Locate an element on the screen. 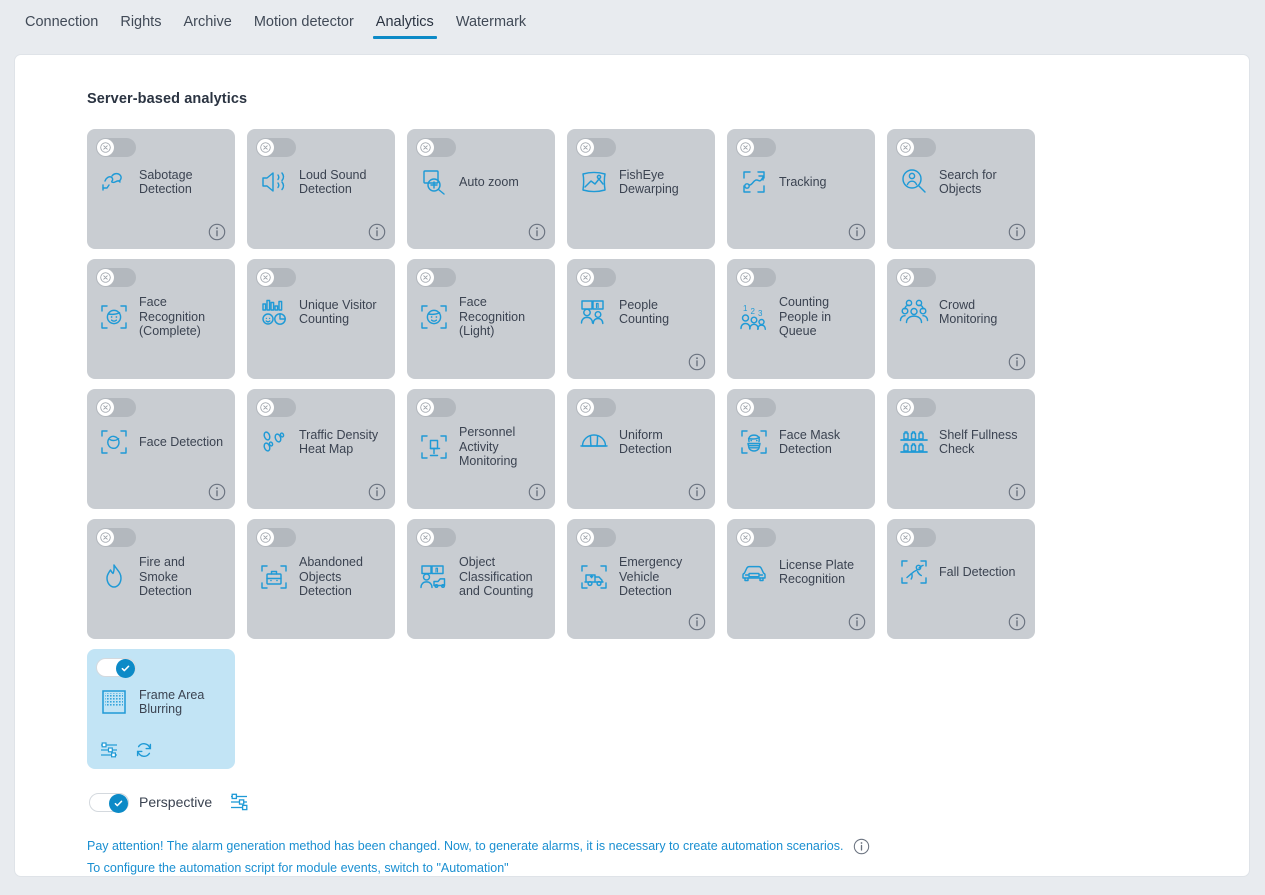  card-body: Face Mask Detection is located at coordinates (802, 442).